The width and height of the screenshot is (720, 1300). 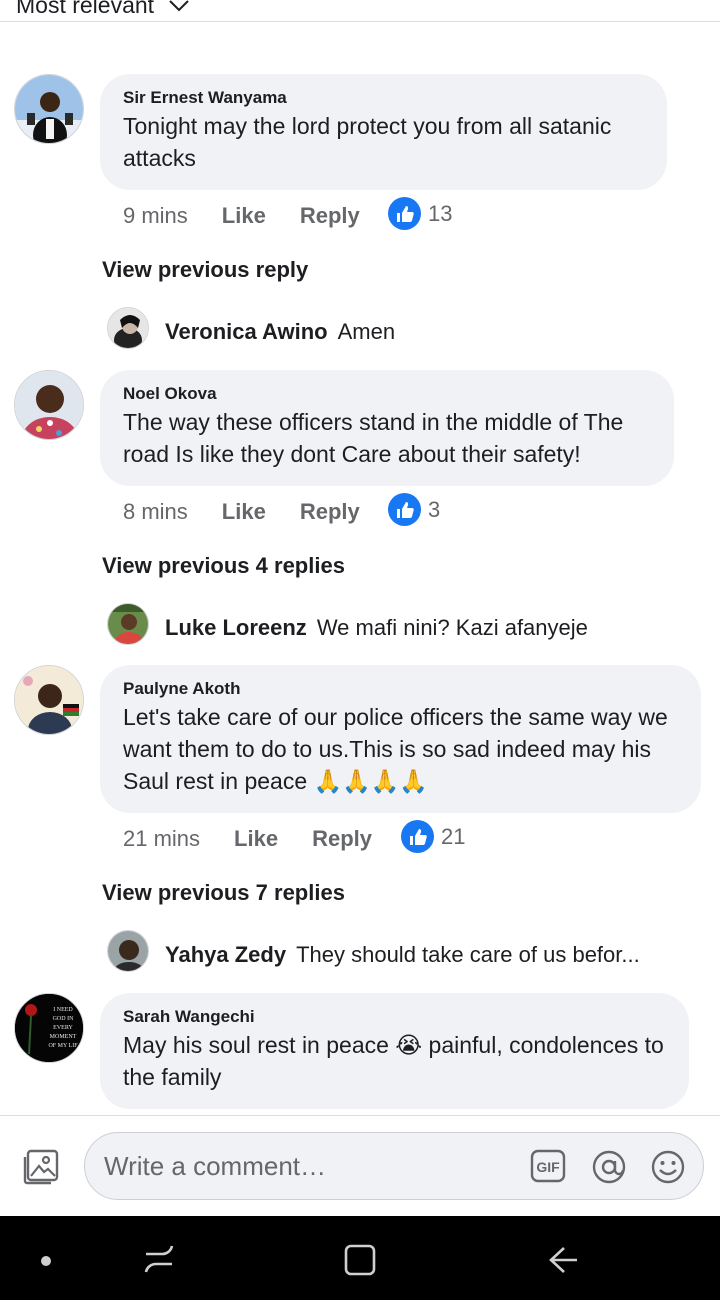 I want to click on comment-author: Noel Okova, so click(x=387, y=394).